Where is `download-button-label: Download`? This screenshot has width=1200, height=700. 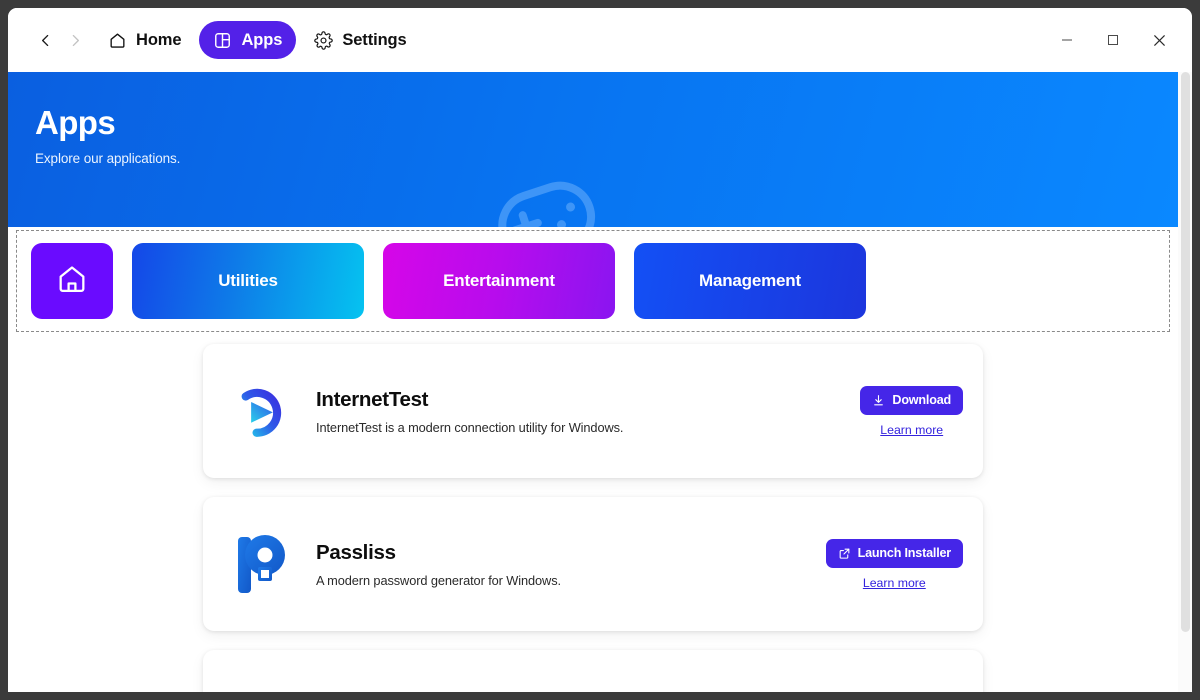
download-button-label: Download is located at coordinates (921, 400).